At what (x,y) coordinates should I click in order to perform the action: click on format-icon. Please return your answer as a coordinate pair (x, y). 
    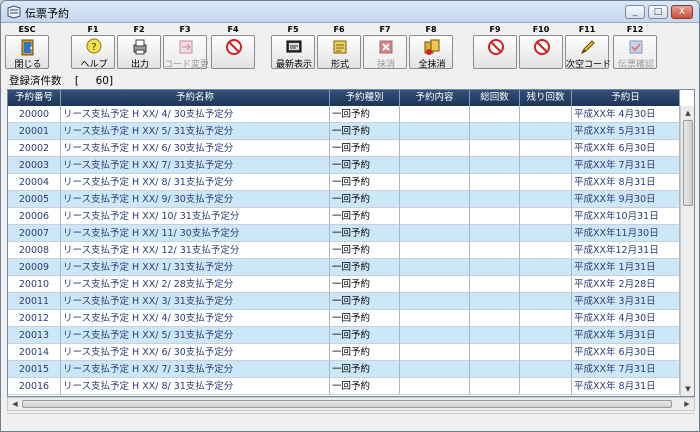
    Looking at the image, I should click on (340, 47).